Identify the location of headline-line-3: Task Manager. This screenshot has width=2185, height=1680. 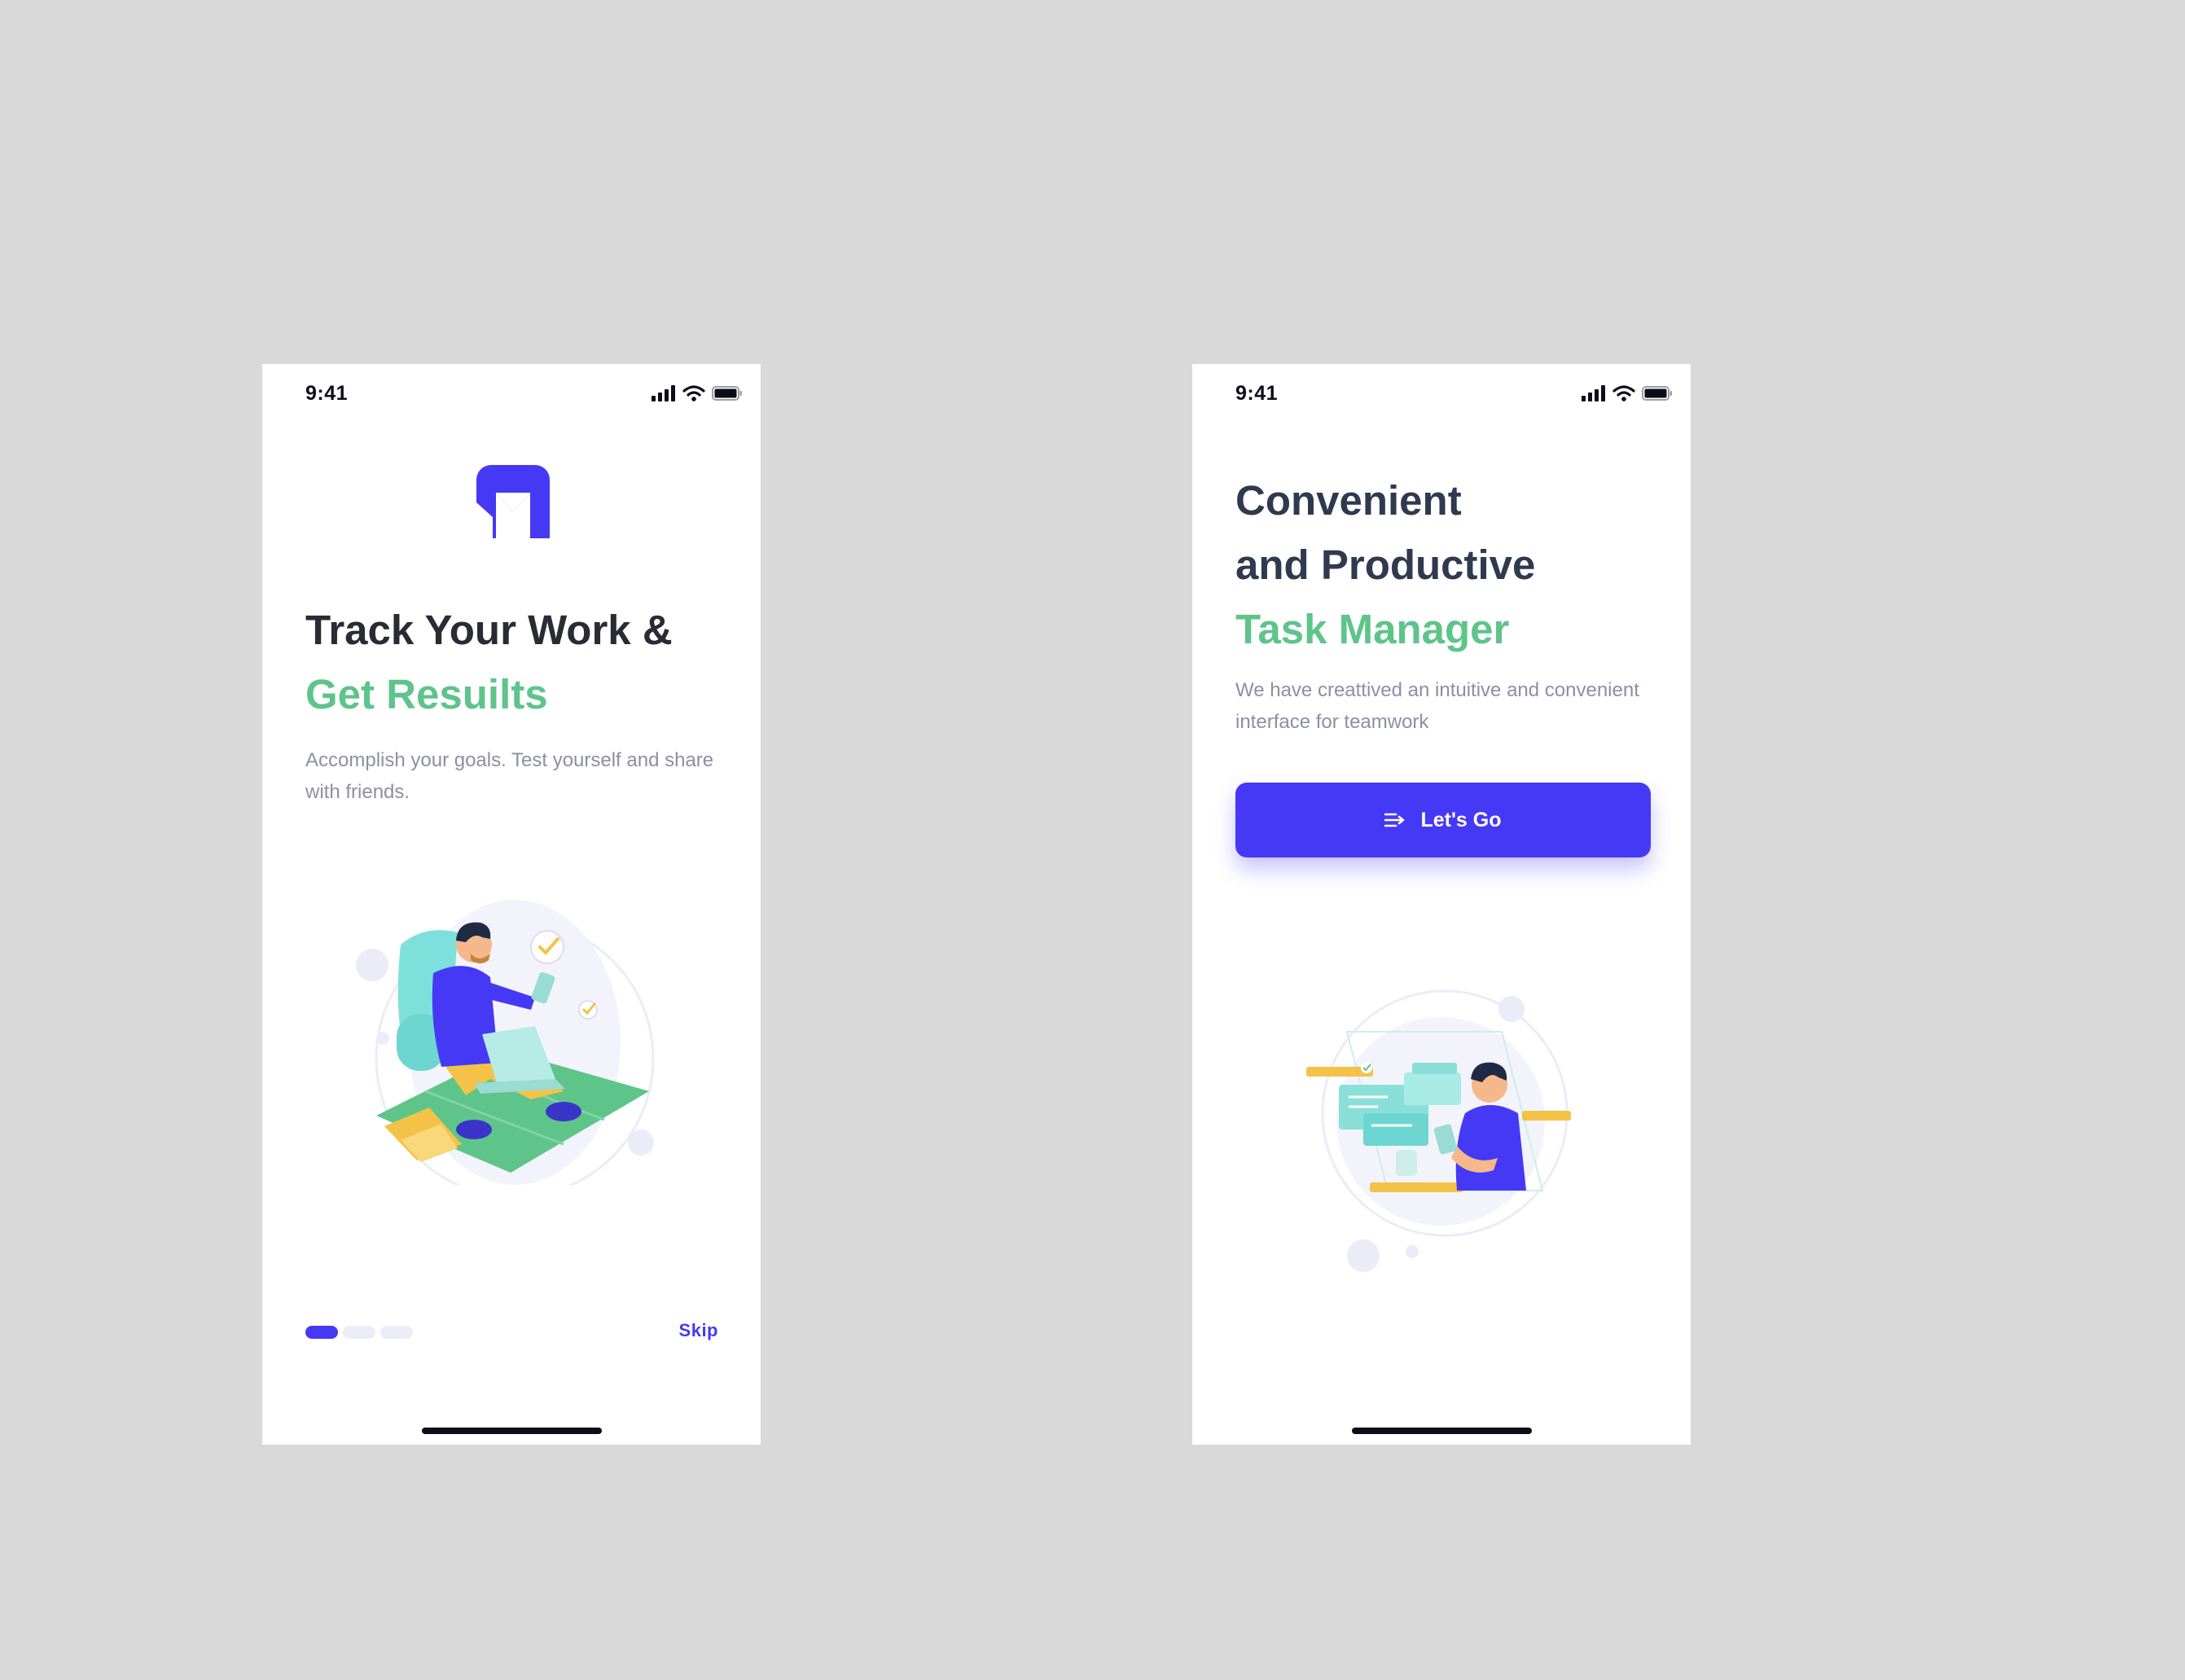
(1373, 629).